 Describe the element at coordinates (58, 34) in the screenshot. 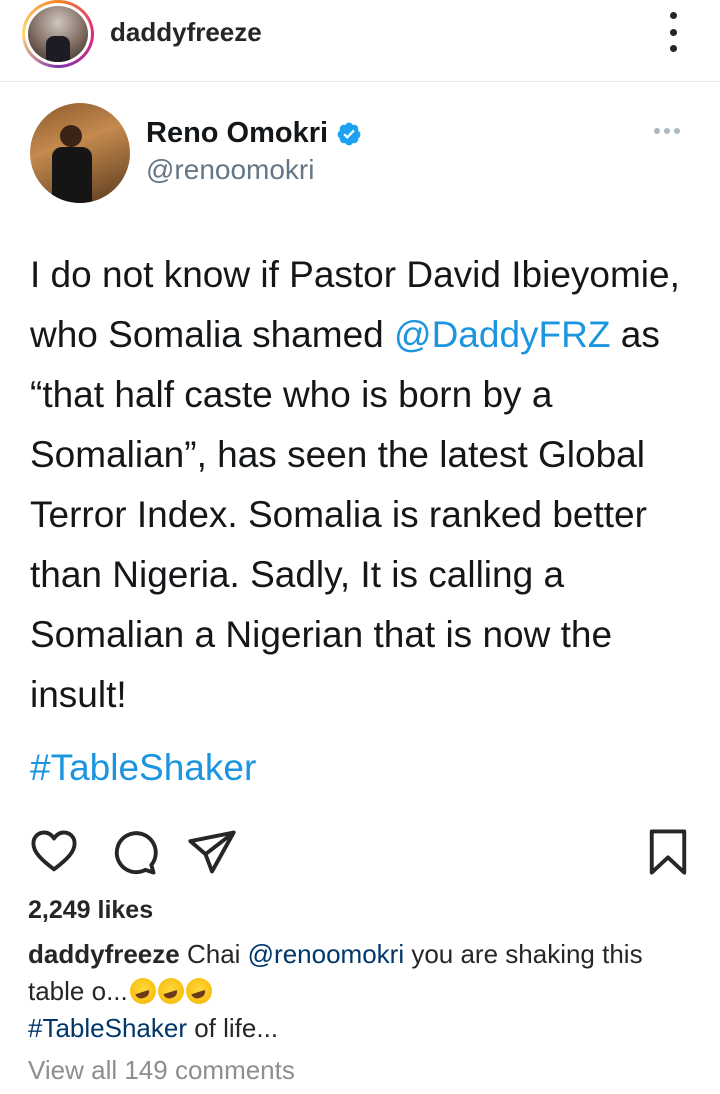

I see `profile-avatar` at that location.